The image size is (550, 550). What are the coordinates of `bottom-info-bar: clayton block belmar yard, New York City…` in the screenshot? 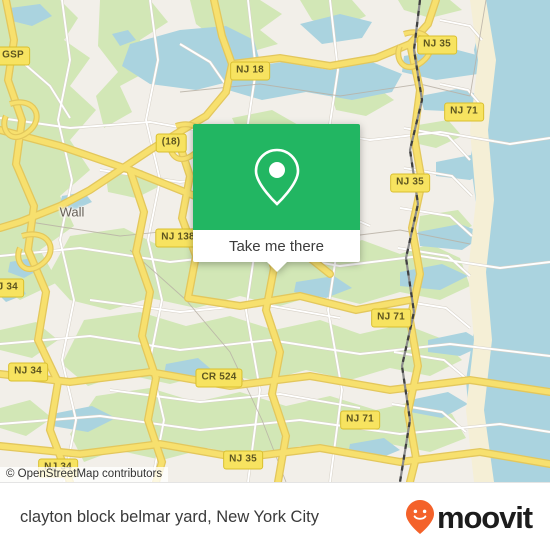 It's located at (275, 516).